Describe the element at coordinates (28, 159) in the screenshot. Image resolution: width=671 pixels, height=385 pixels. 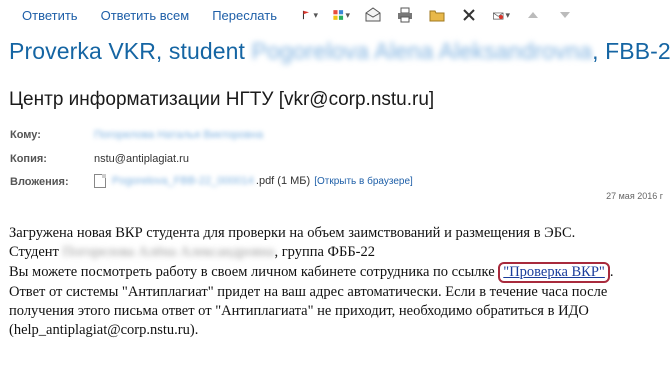
I see `cc-label: Копия:` at that location.